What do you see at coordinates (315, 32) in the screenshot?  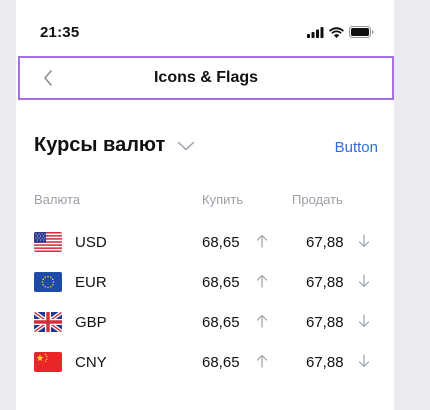 I see `signal-icon` at bounding box center [315, 32].